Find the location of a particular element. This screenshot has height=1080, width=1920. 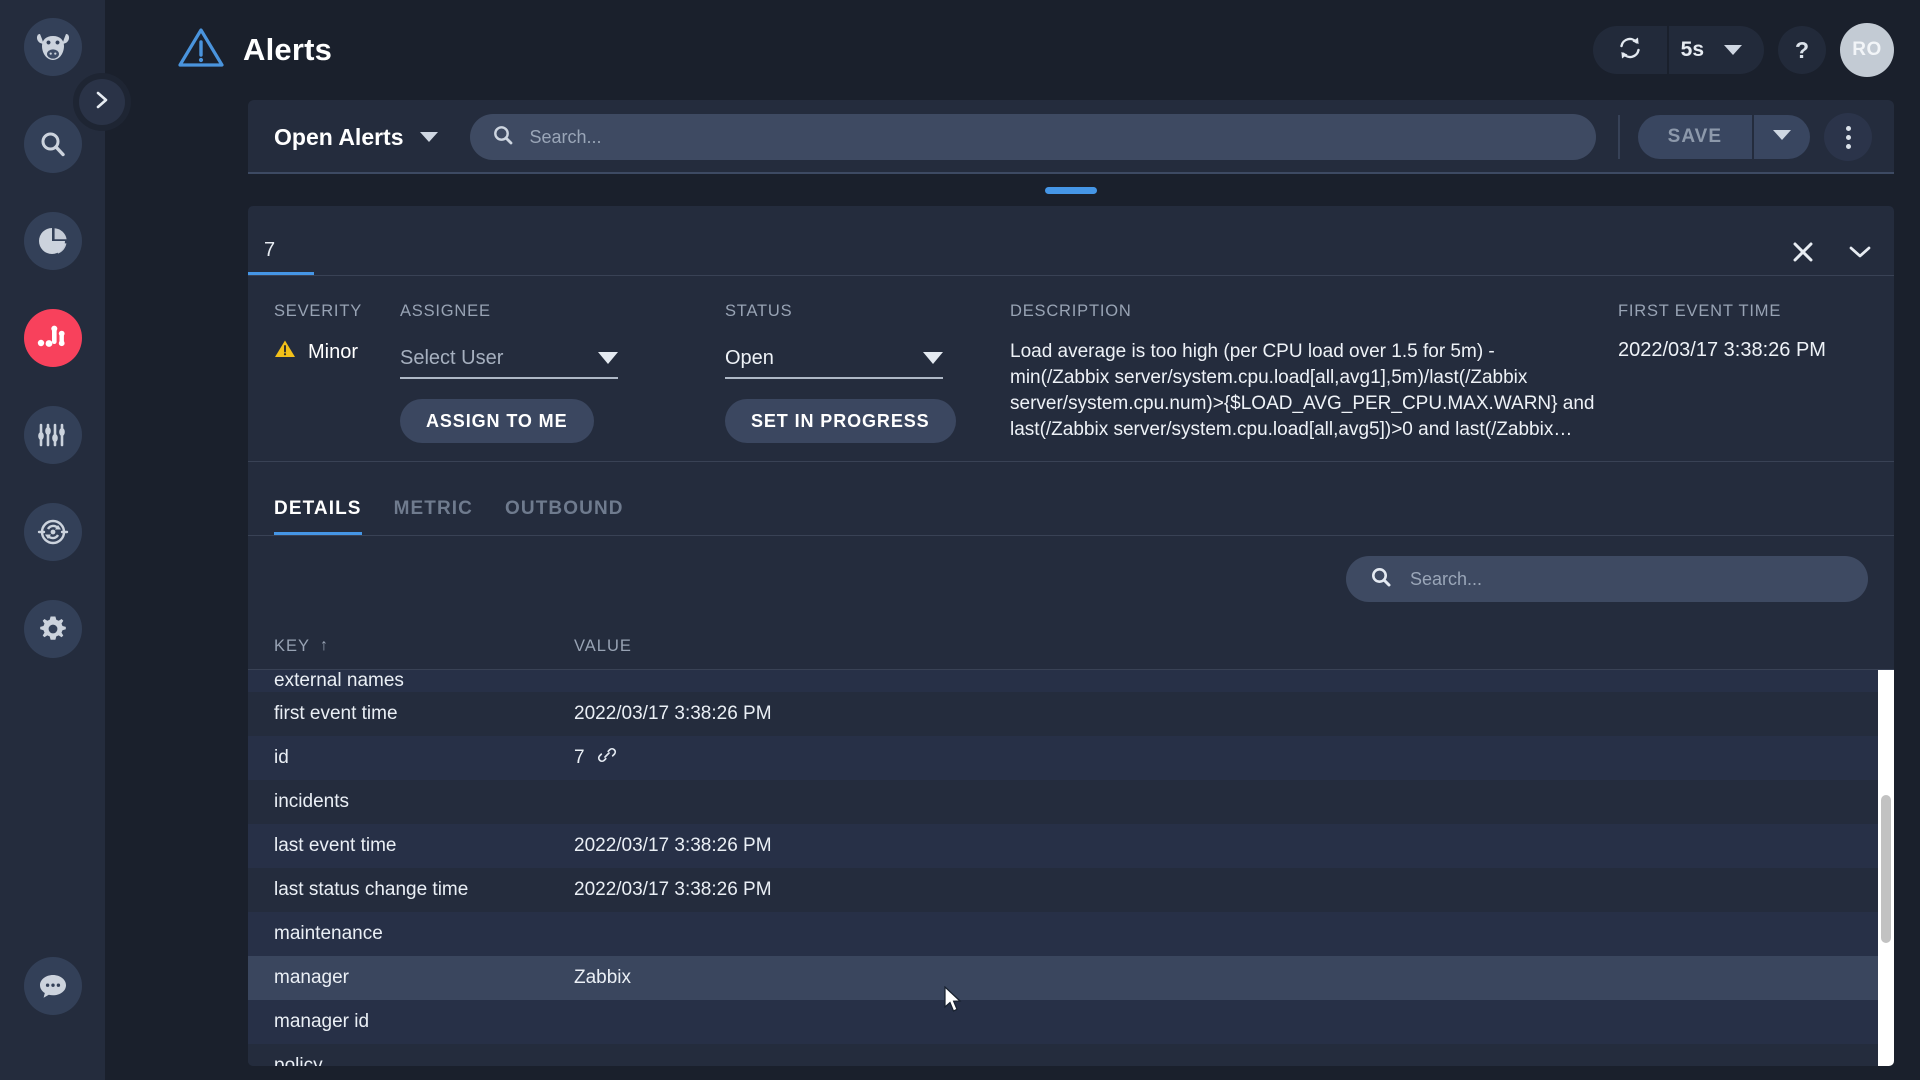

view-selector: Open Alerts is located at coordinates (361, 137).